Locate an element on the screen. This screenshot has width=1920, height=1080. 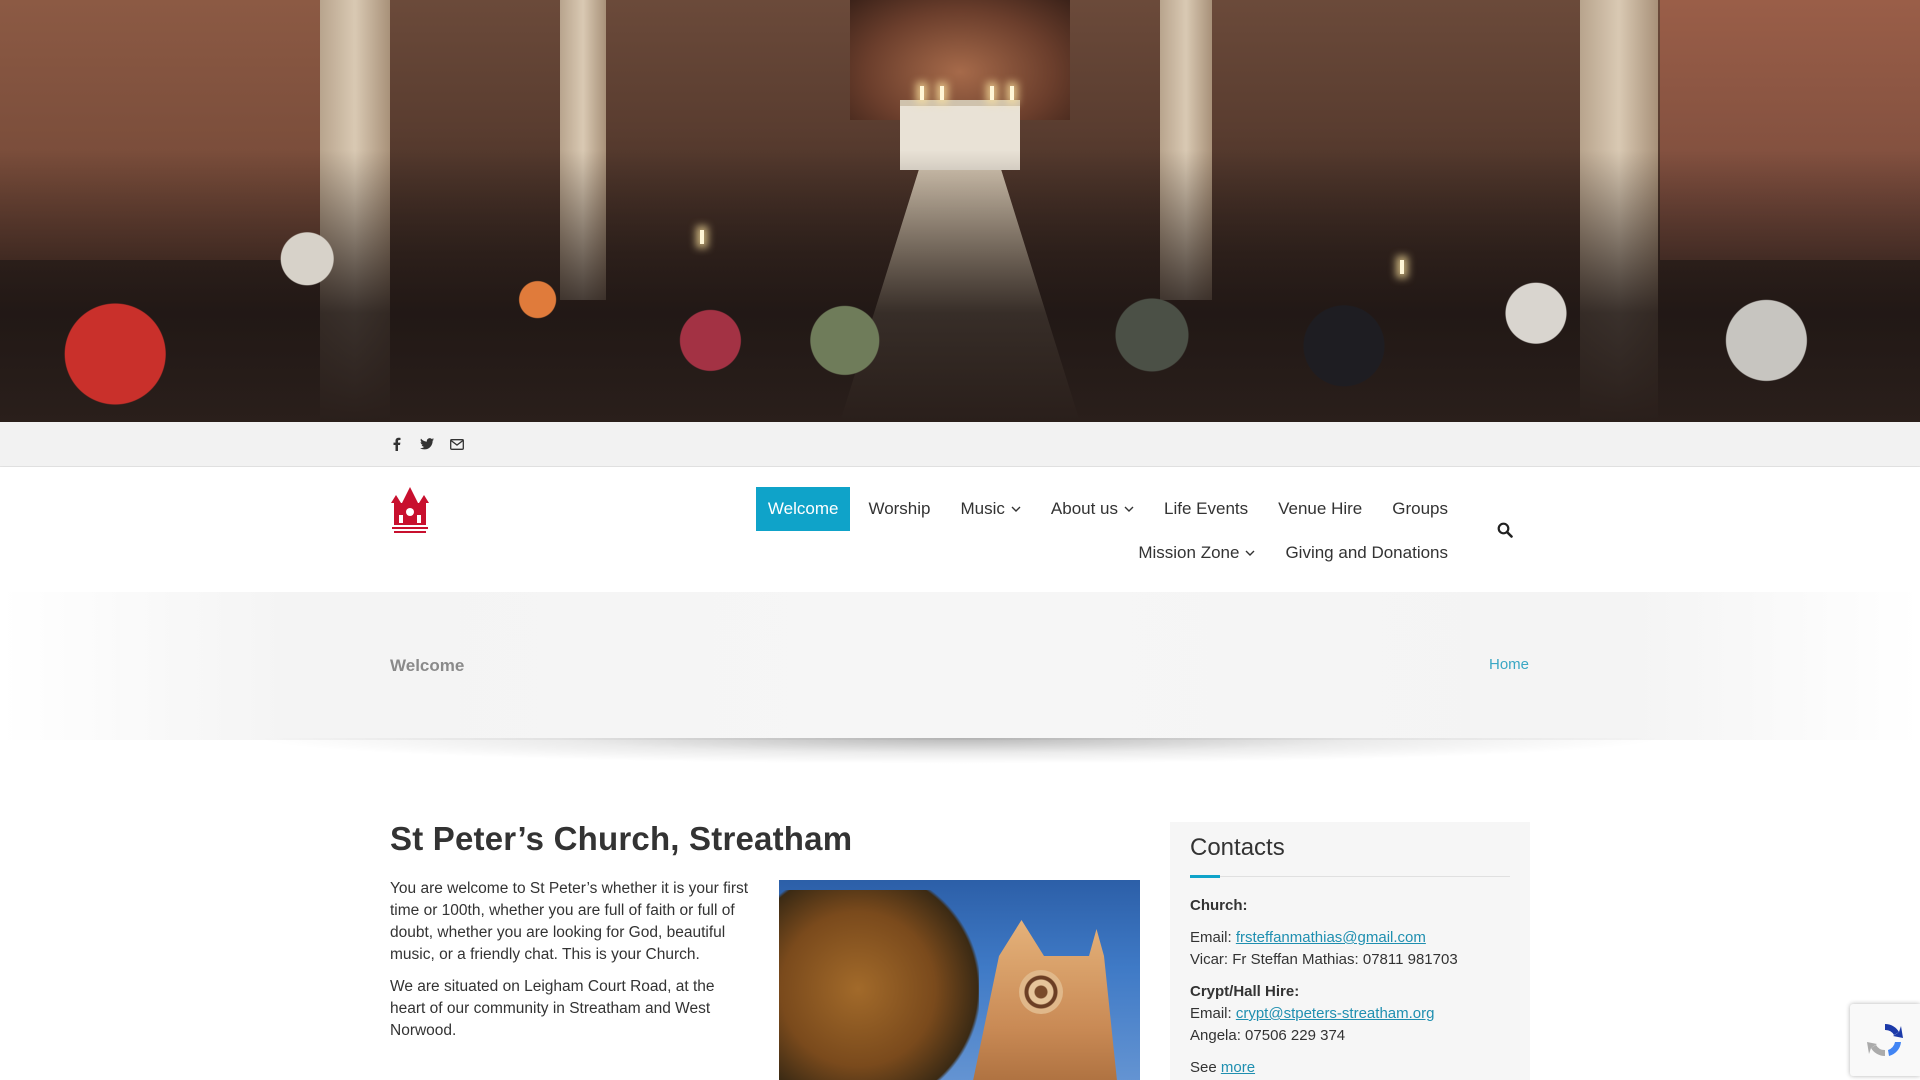
nav-item-label: Giving and Donations is located at coordinates (1366, 552).